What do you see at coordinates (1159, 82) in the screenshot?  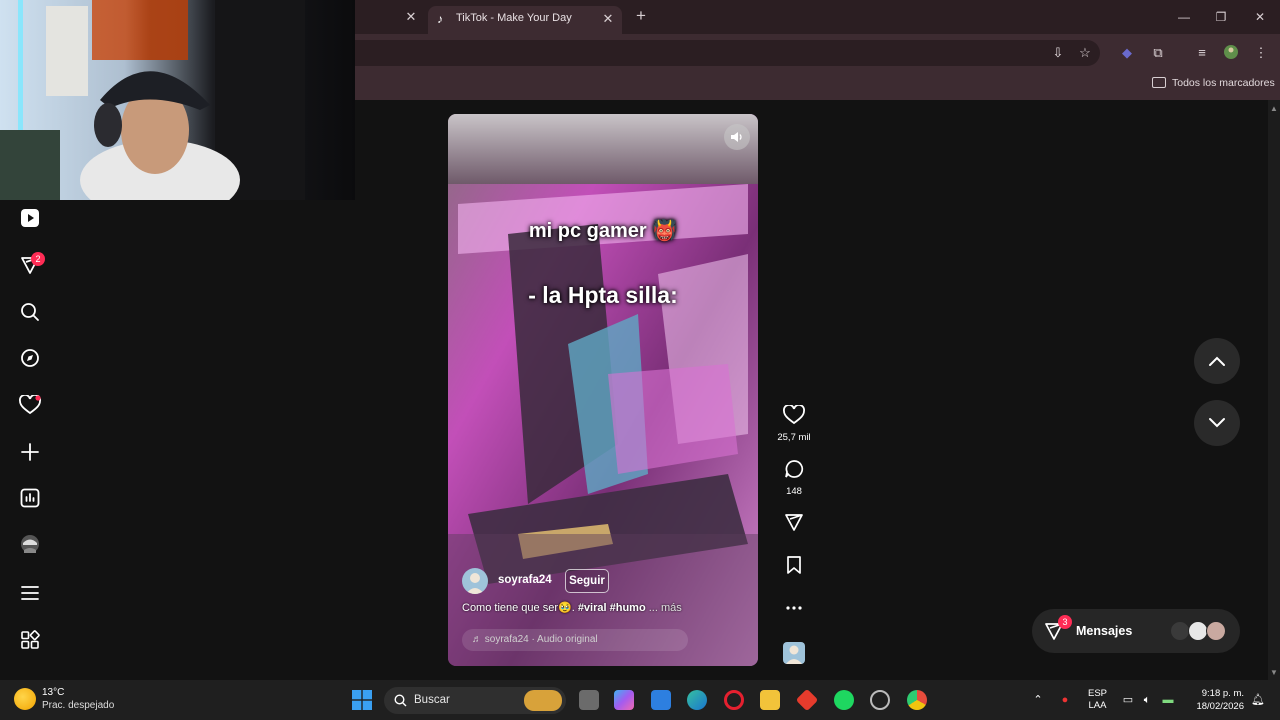 I see `folder-icon` at bounding box center [1159, 82].